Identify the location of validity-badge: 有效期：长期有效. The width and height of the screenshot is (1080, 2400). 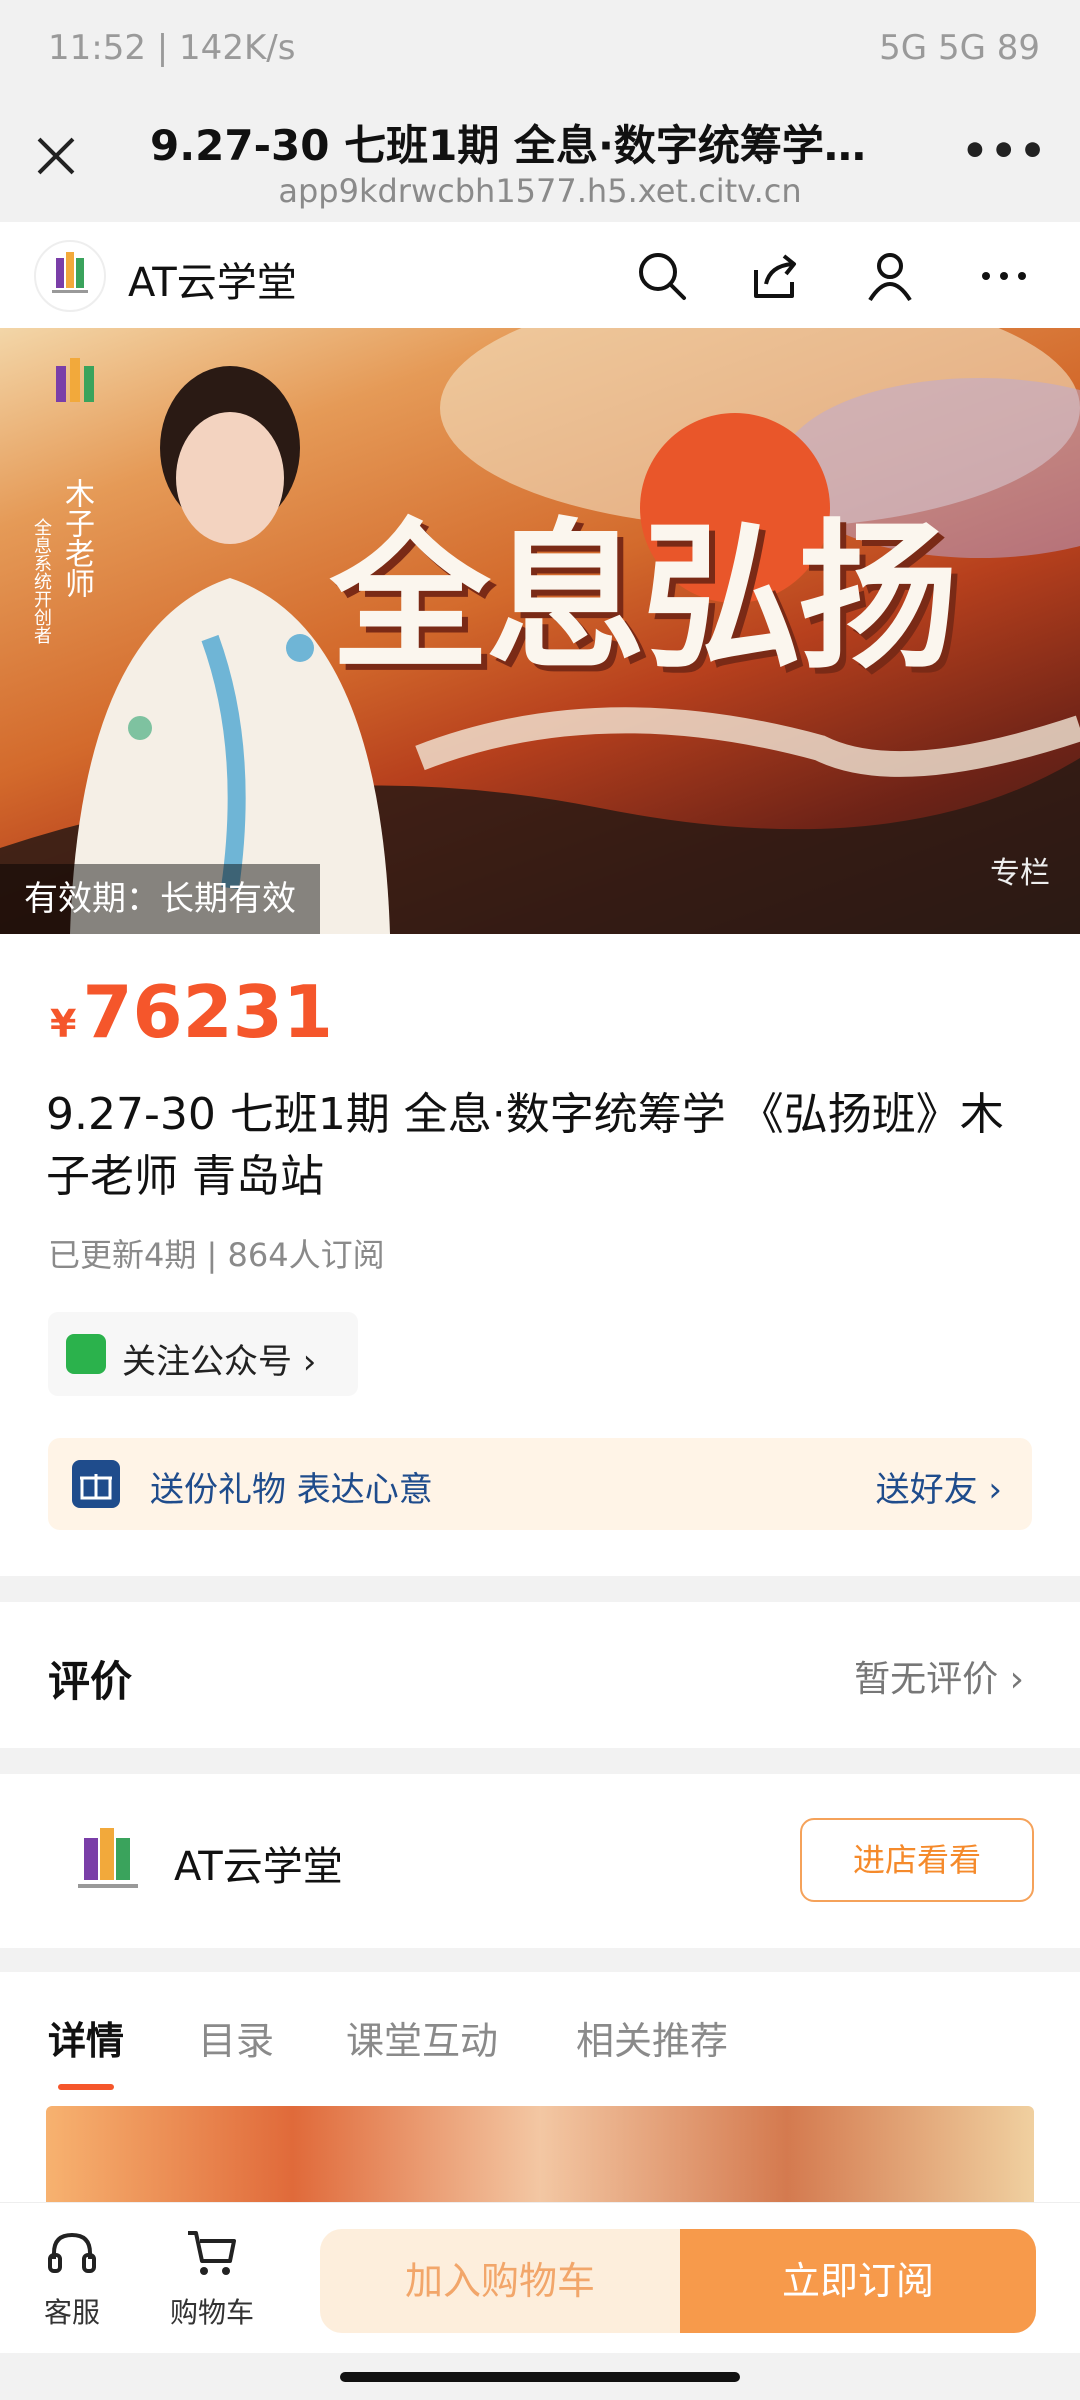
(160, 899).